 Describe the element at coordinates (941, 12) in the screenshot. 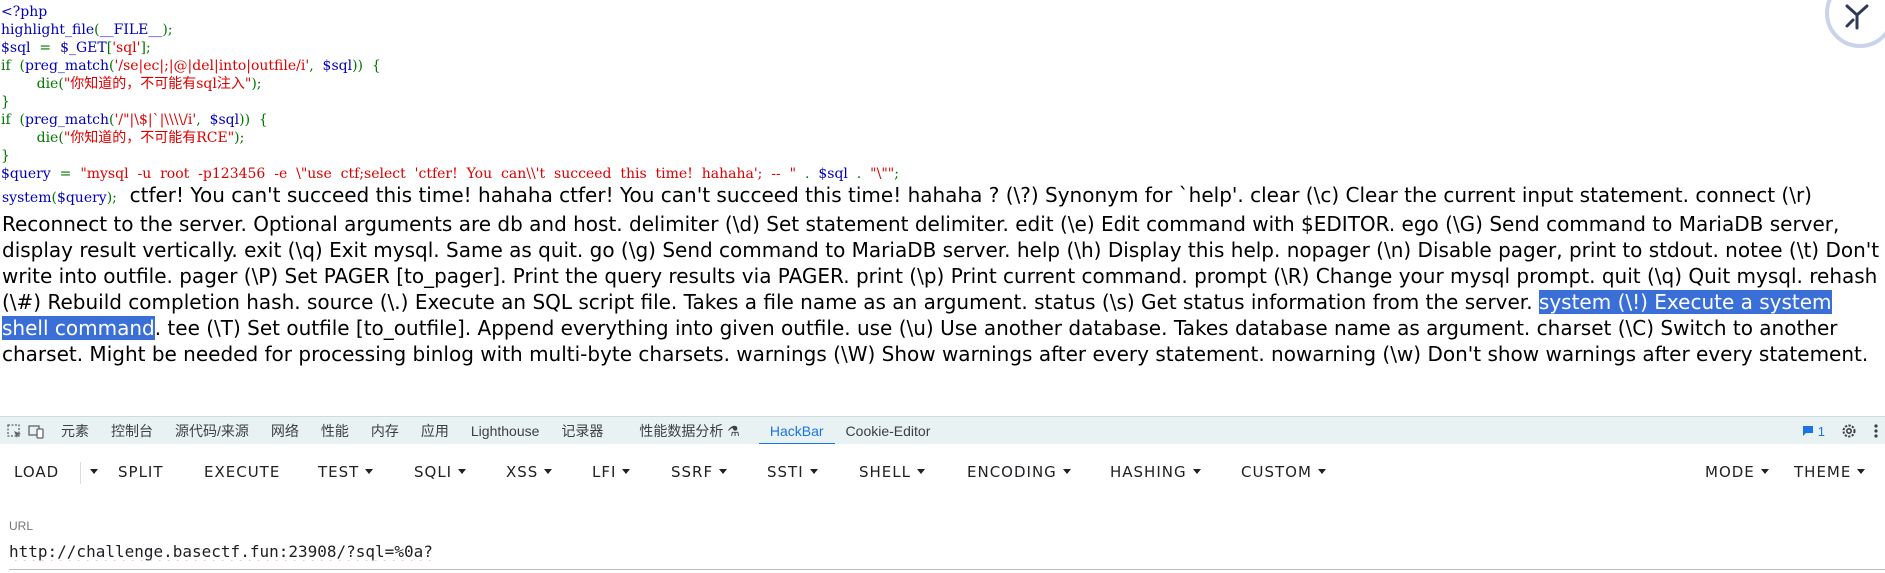

I see `code-line-1: <?php` at that location.